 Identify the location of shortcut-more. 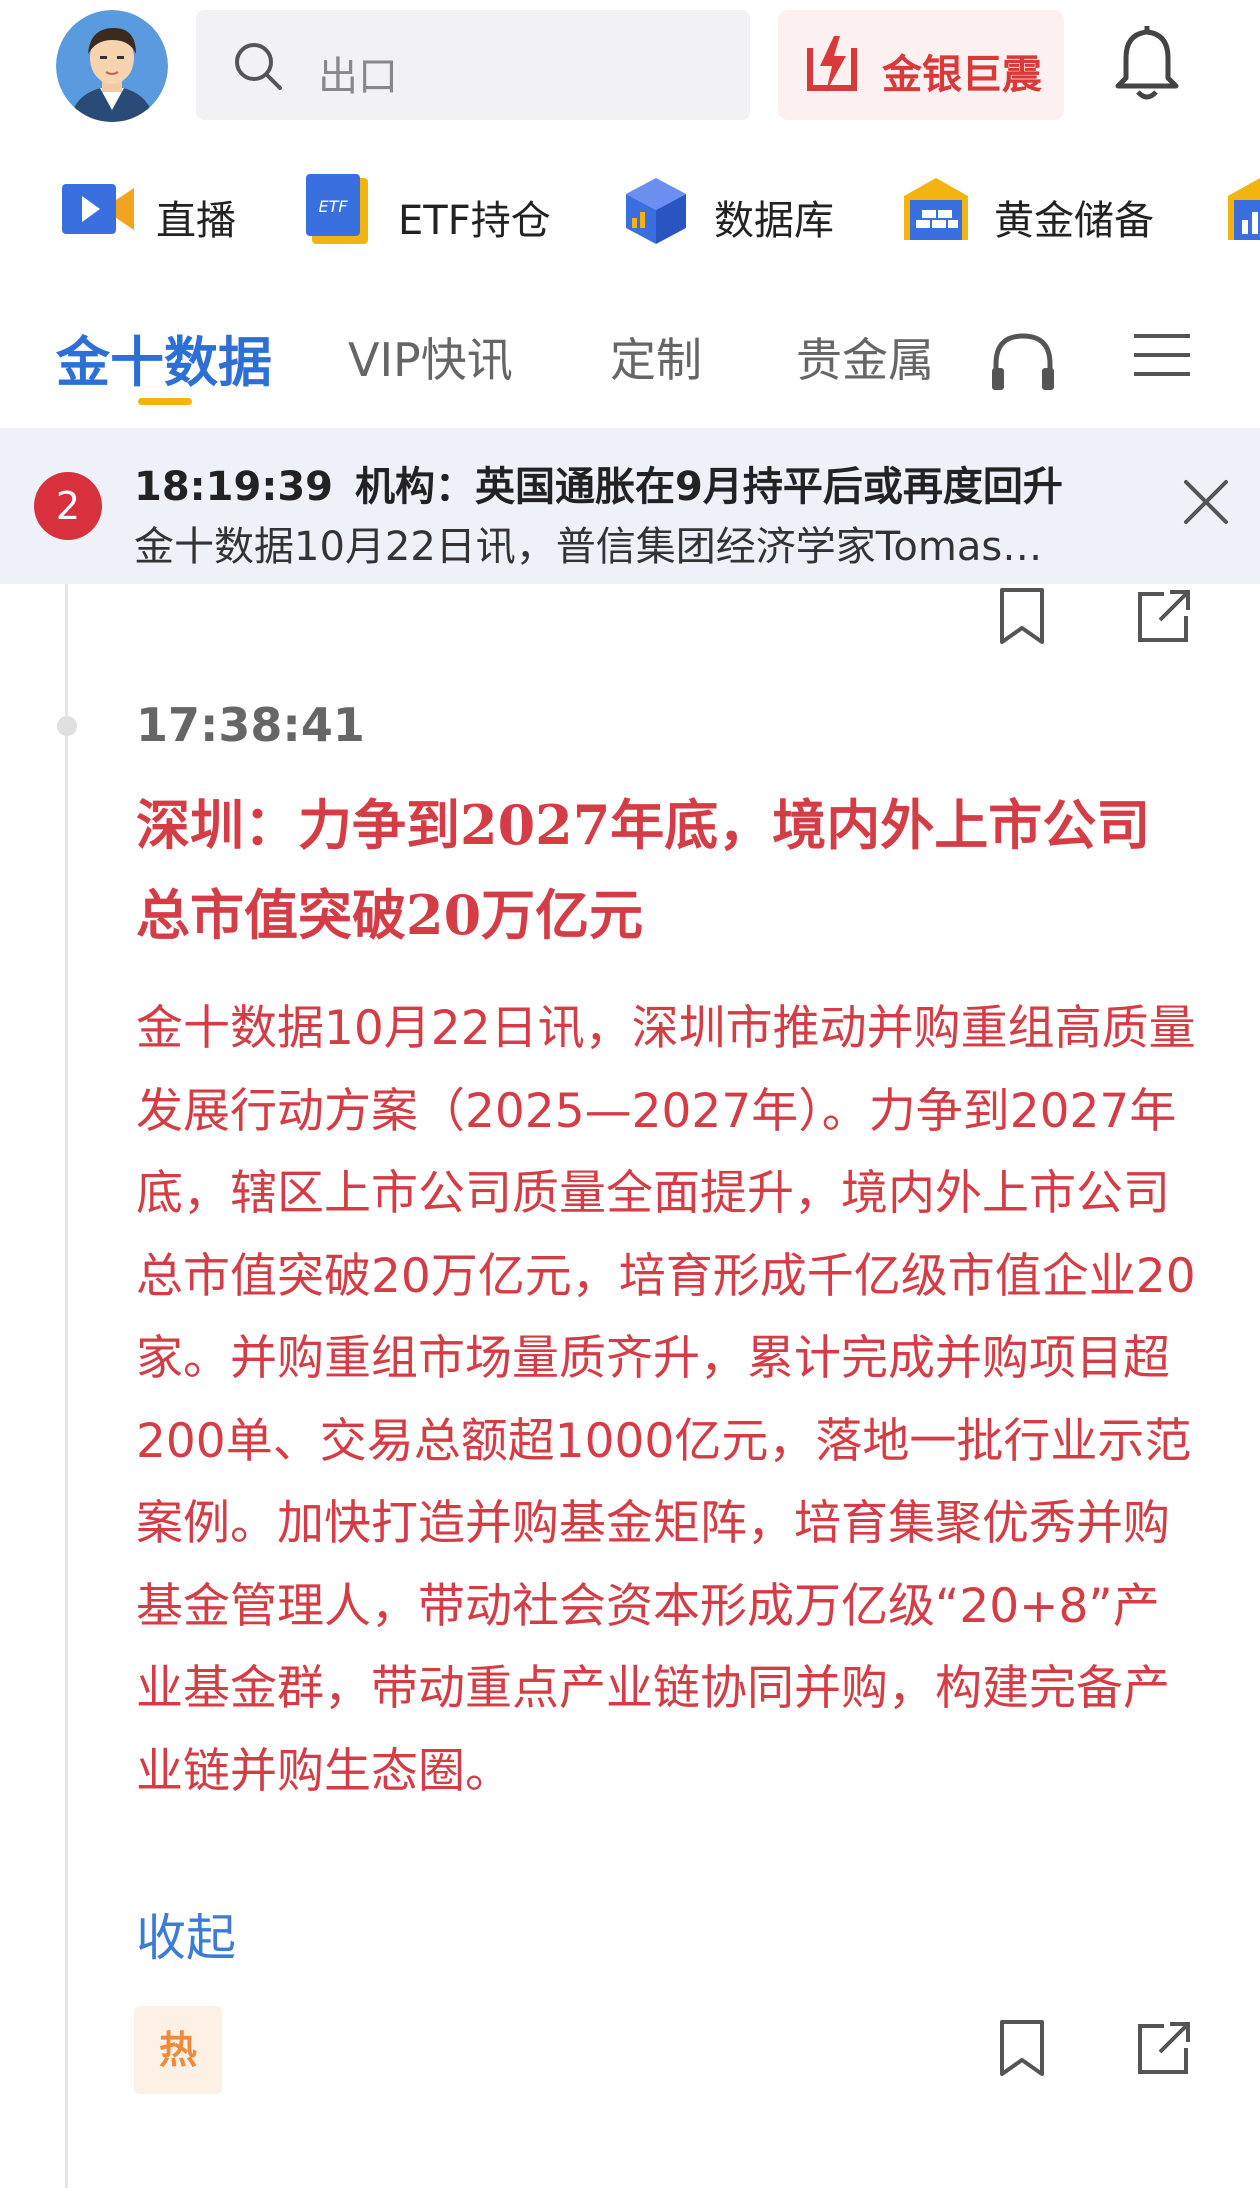
(1242, 210).